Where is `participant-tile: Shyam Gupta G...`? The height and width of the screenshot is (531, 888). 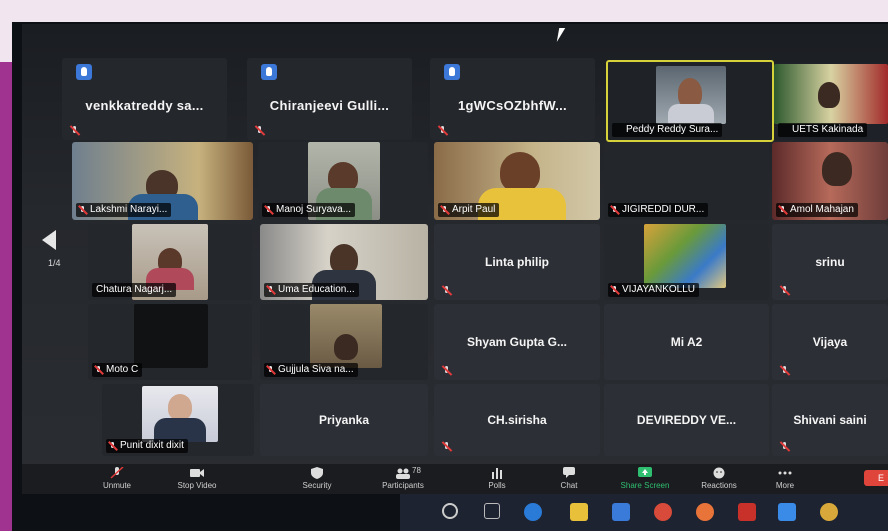
participant-tile: Shyam Gupta G... is located at coordinates (517, 342).